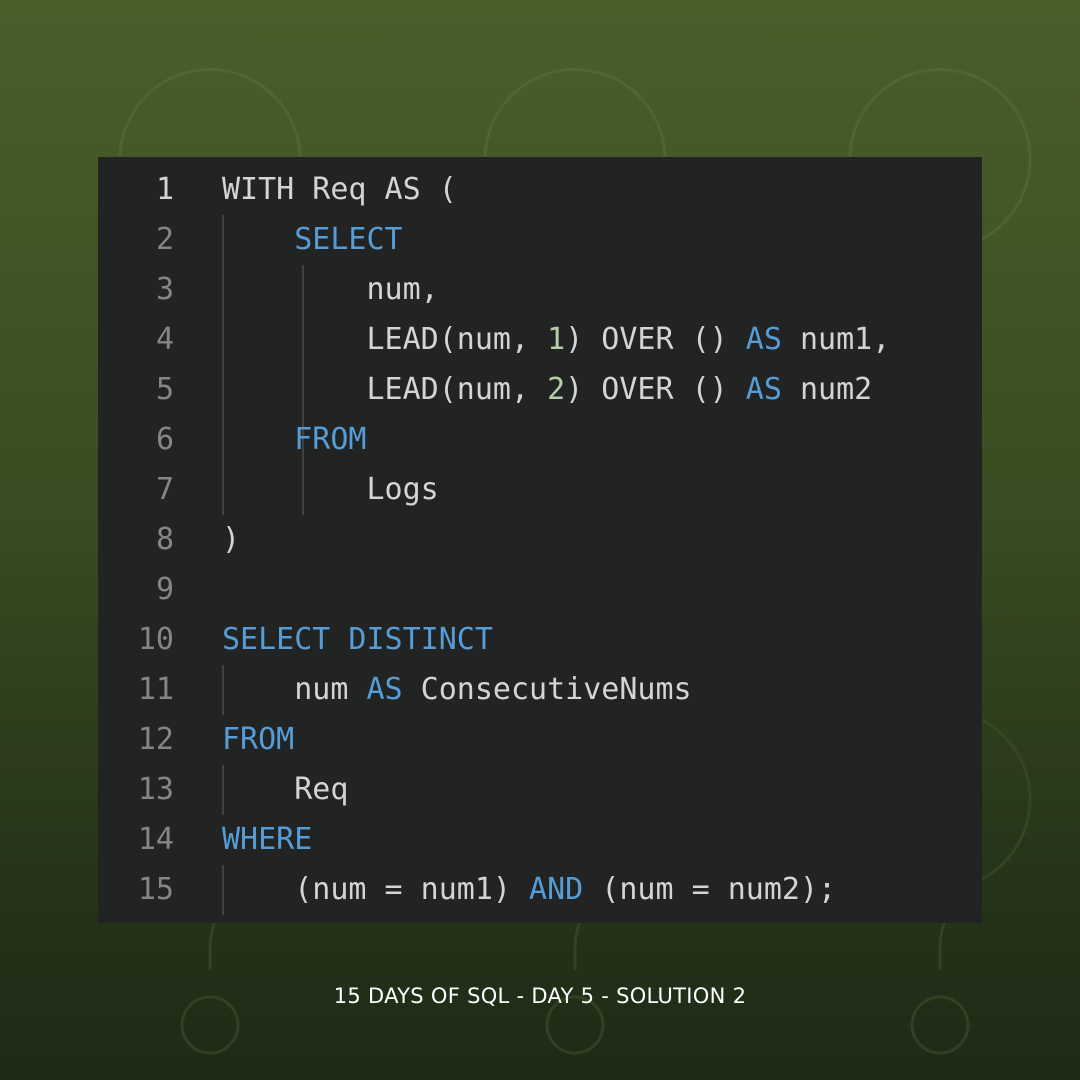  I want to click on code-line: 12 FROM, so click(540, 740).